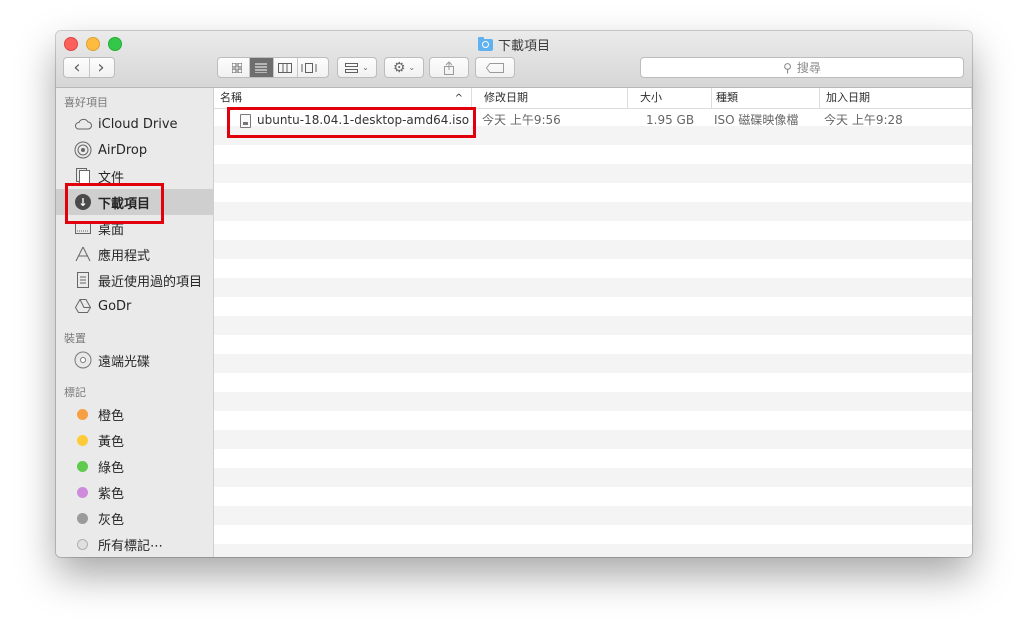 This screenshot has height=638, width=1028. I want to click on tag-icon, so click(495, 67).